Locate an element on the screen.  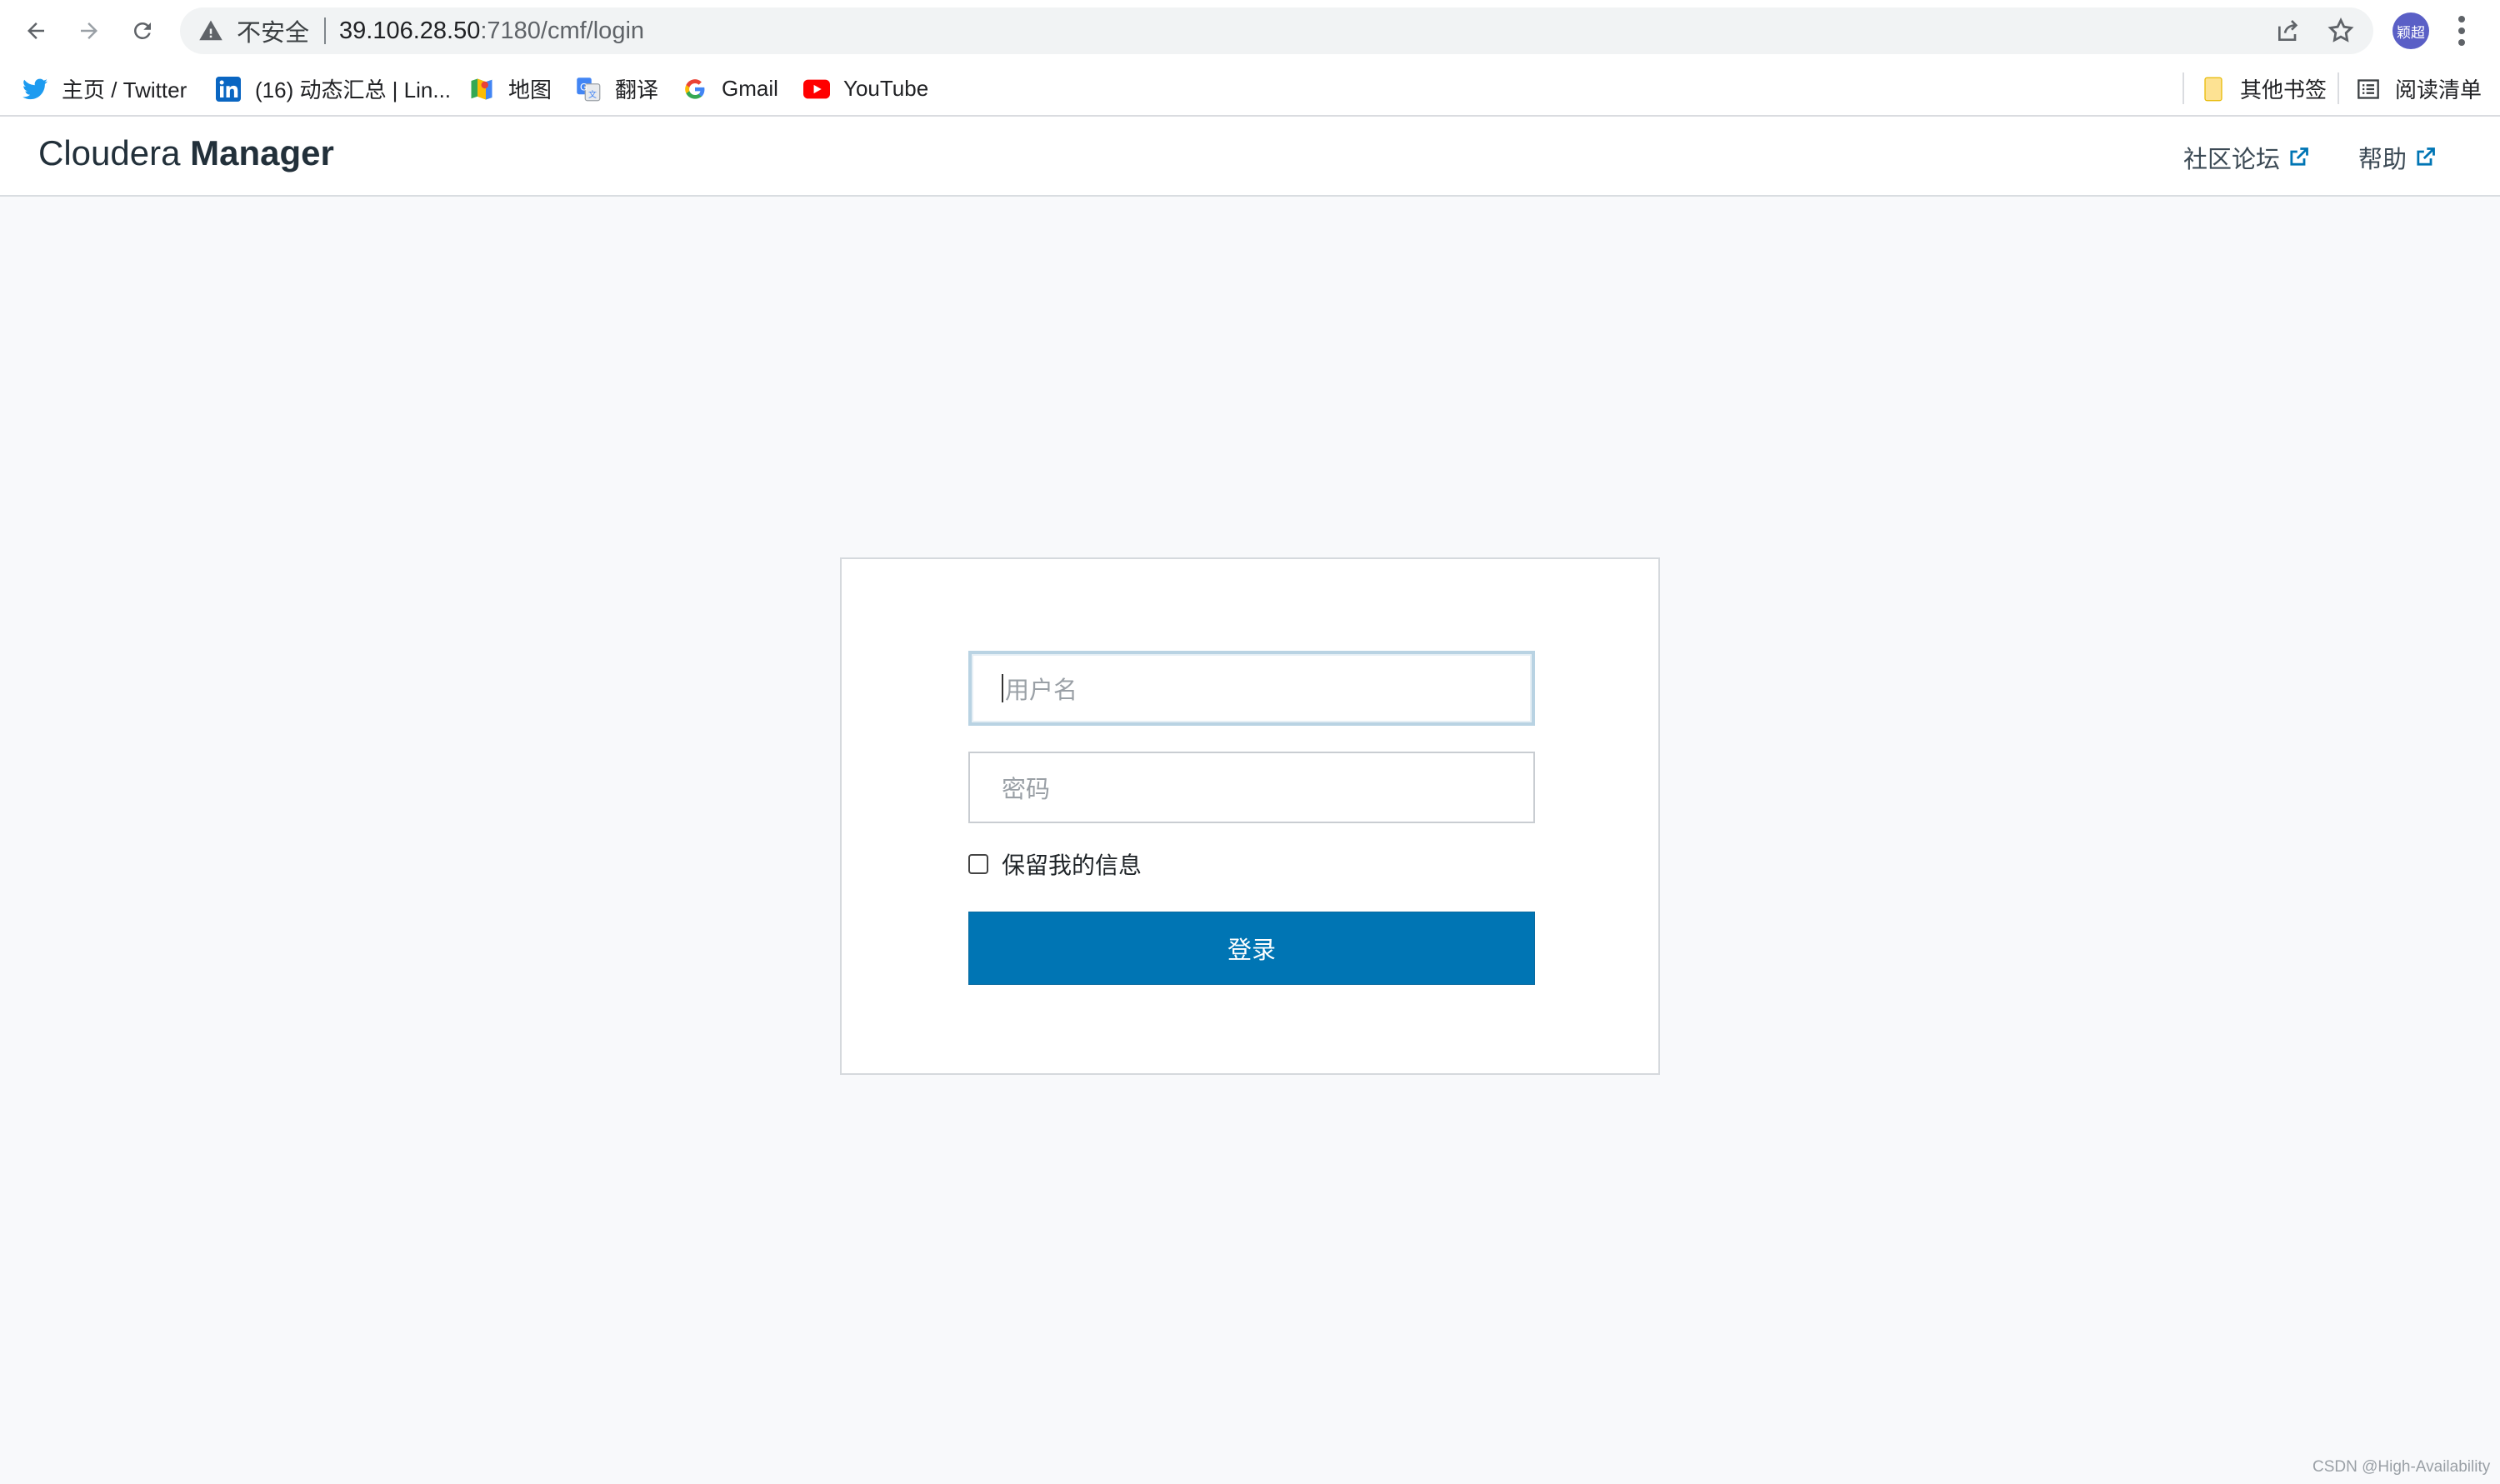
translate-icon: G文 is located at coordinates (588, 89).